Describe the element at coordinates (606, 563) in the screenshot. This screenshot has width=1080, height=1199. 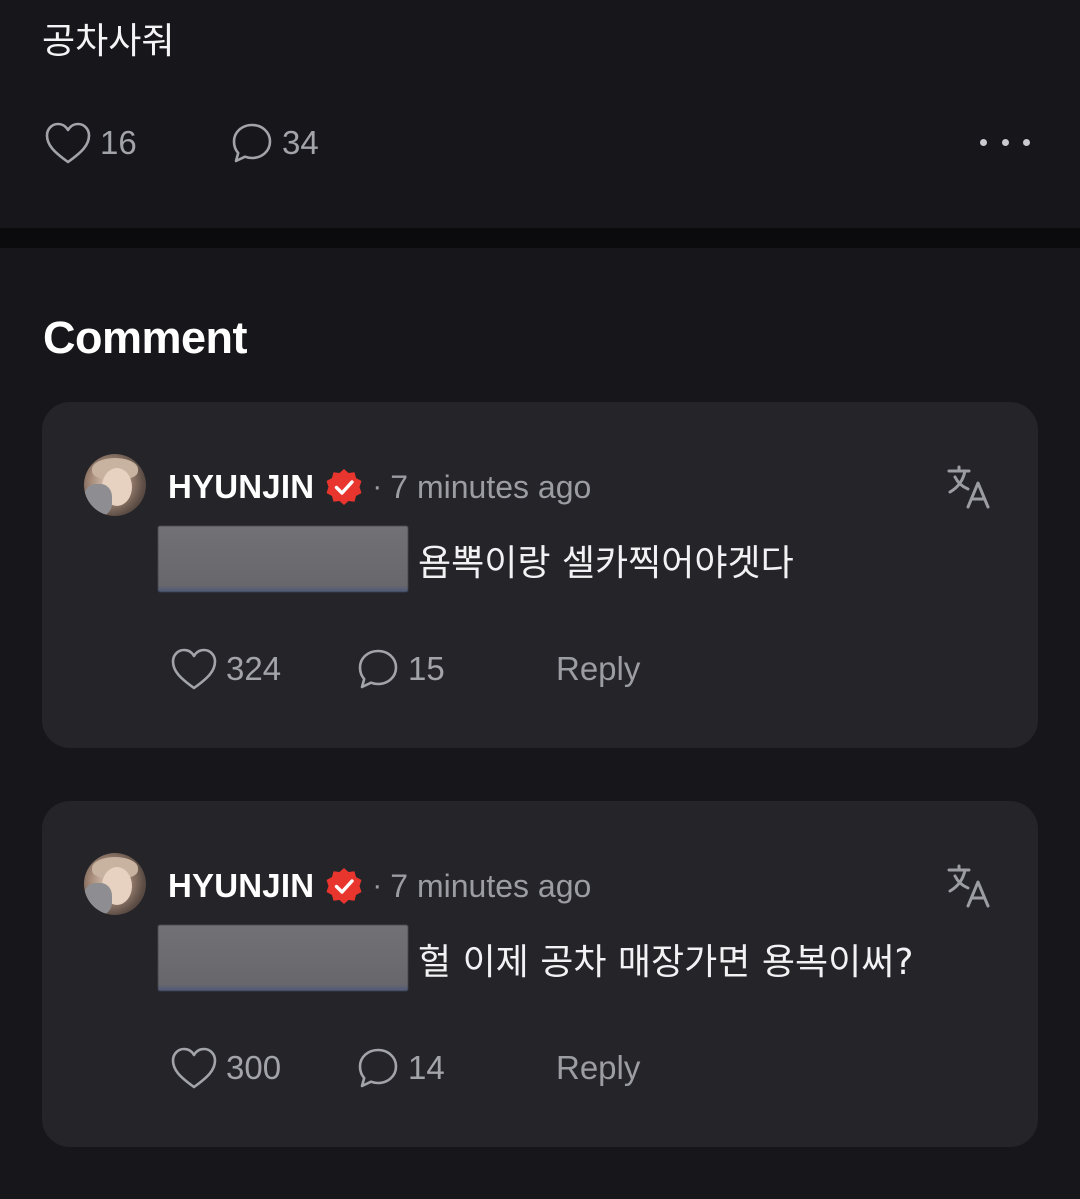
I see `comment-text: 욤뽁이랑 셀카찍어야겟다` at that location.